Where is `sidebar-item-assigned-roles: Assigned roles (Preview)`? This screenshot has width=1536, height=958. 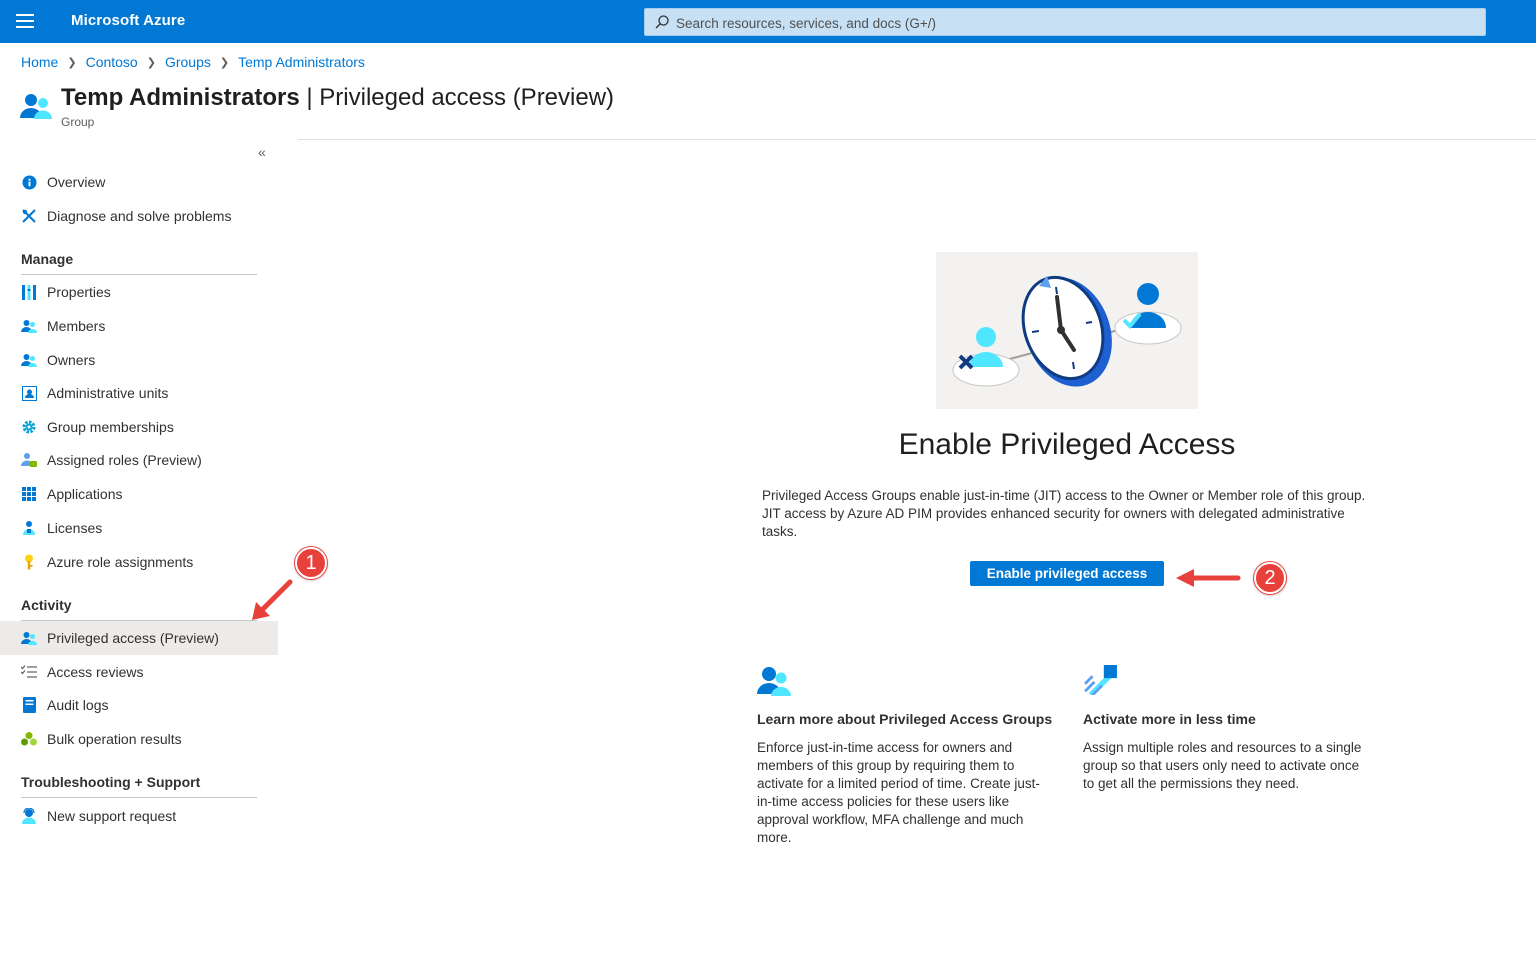
sidebar-item-assigned-roles: Assigned roles (Preview) is located at coordinates (139, 460).